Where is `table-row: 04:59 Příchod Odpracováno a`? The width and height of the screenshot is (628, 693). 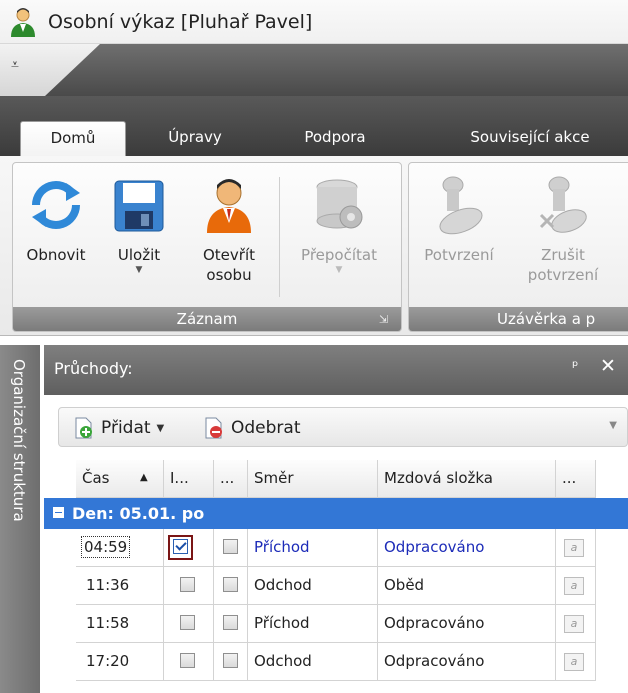 table-row: 04:59 Příchod Odpracováno a is located at coordinates (352, 548).